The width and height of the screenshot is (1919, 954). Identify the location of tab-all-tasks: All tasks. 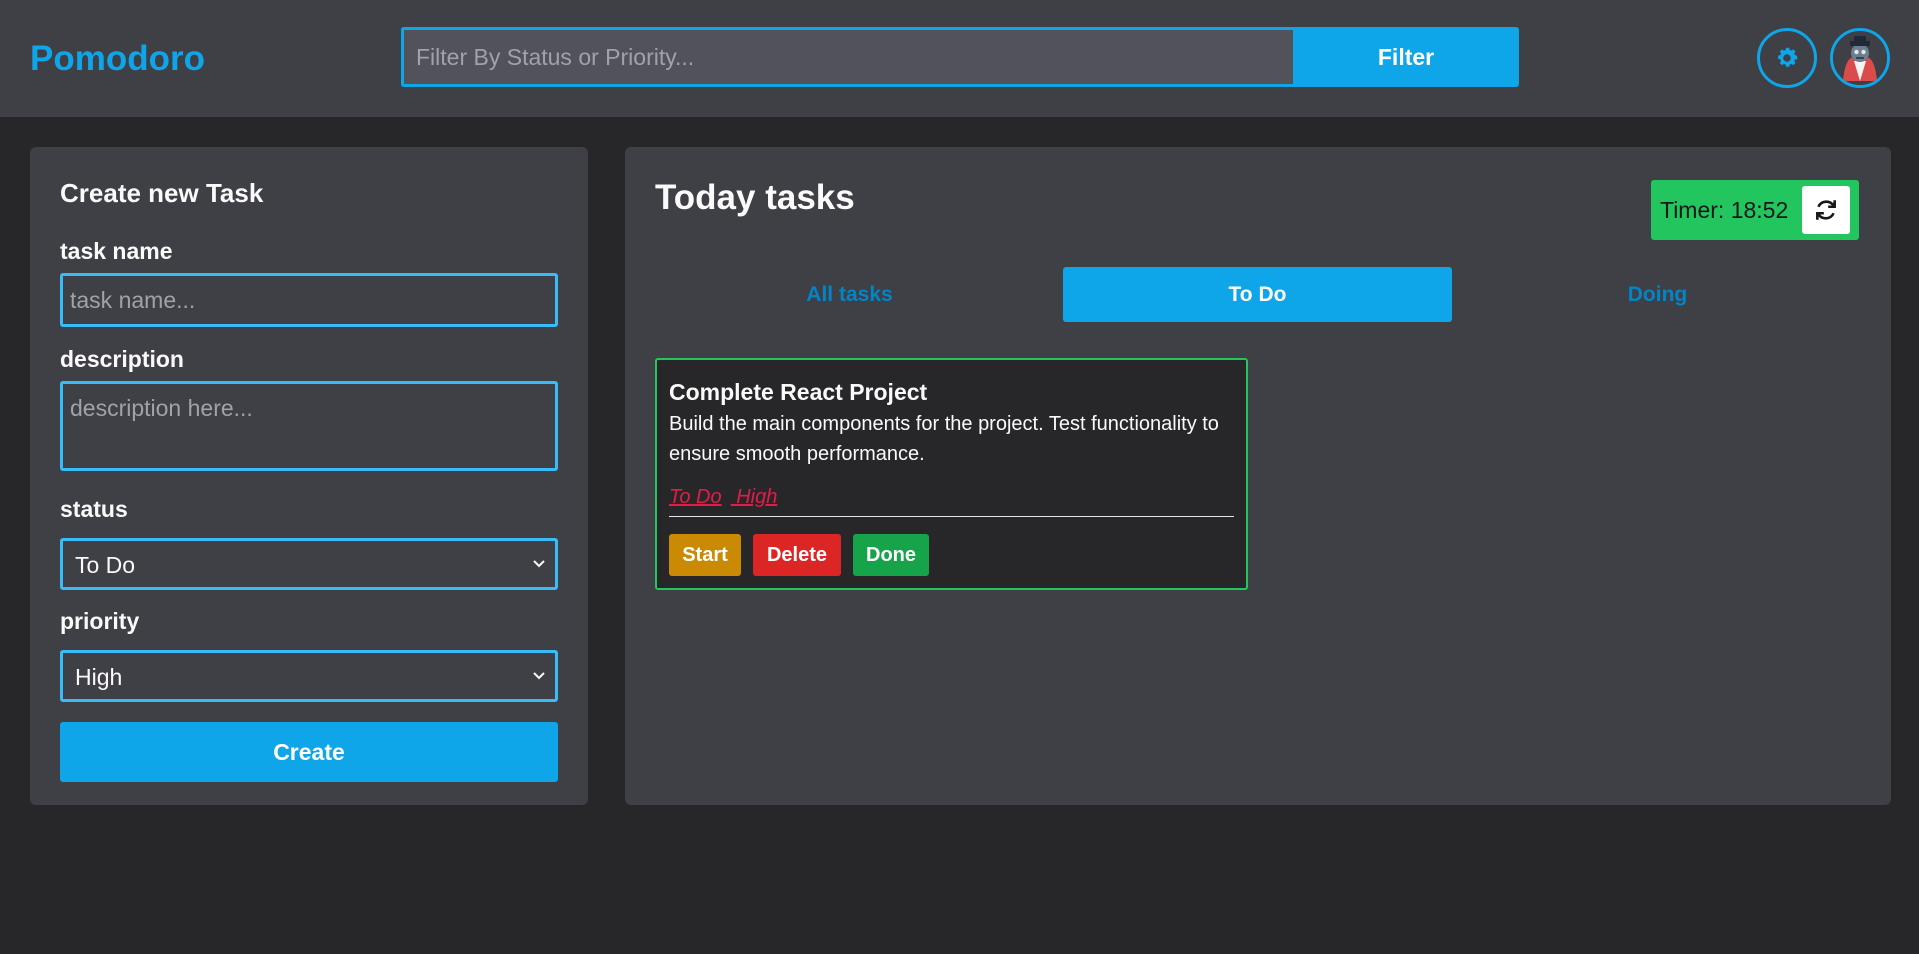
(849, 294).